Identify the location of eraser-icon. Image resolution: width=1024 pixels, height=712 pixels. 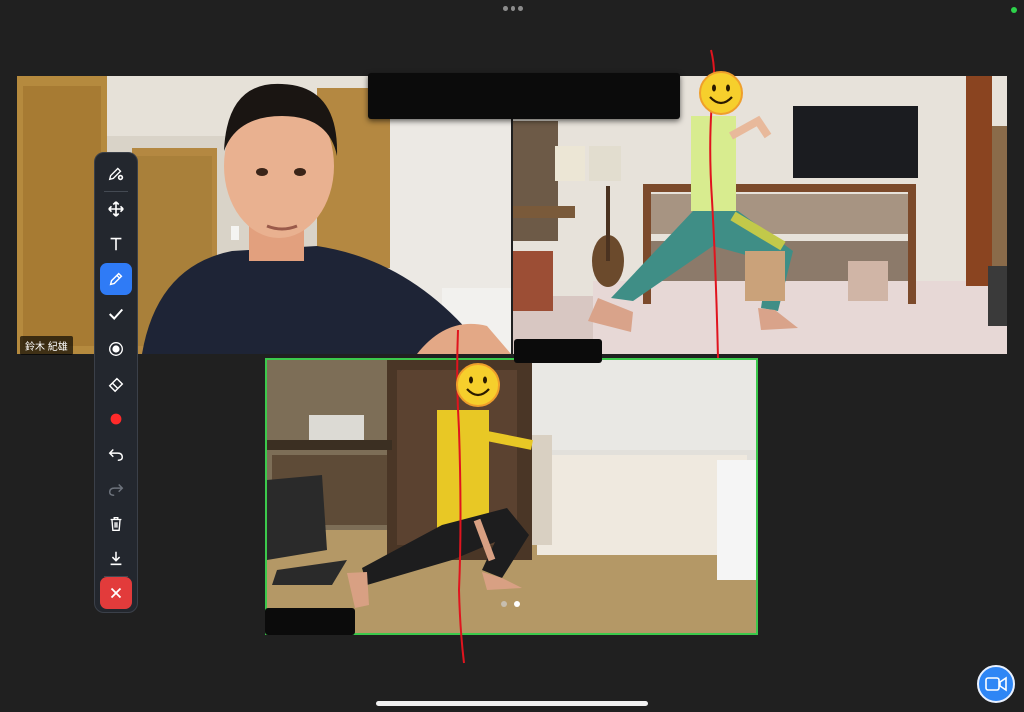
(116, 385).